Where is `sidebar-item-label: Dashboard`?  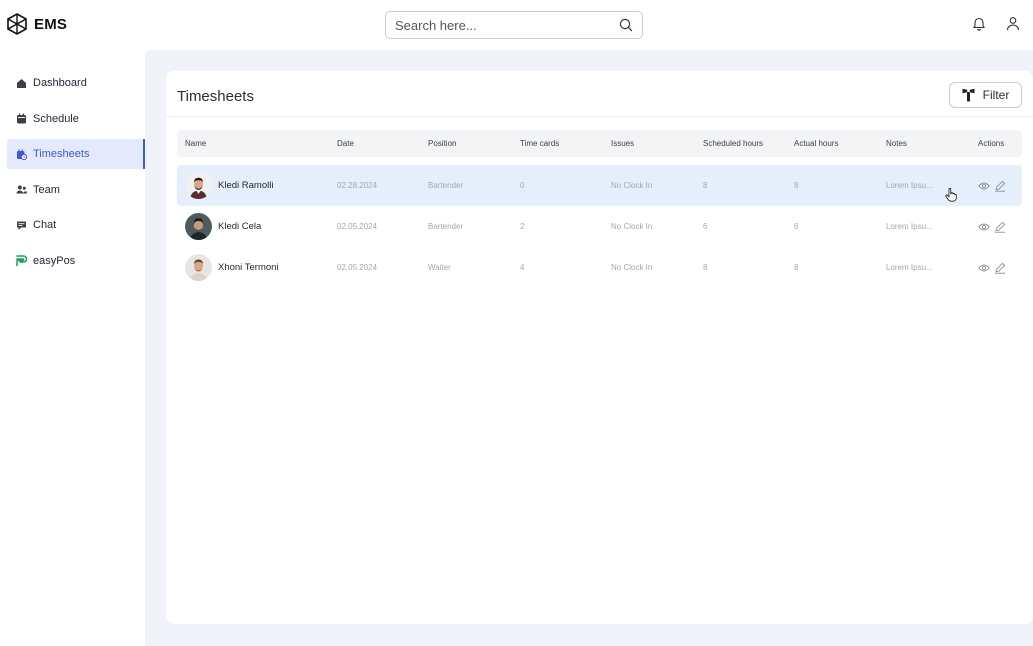
sidebar-item-label: Dashboard is located at coordinates (60, 83).